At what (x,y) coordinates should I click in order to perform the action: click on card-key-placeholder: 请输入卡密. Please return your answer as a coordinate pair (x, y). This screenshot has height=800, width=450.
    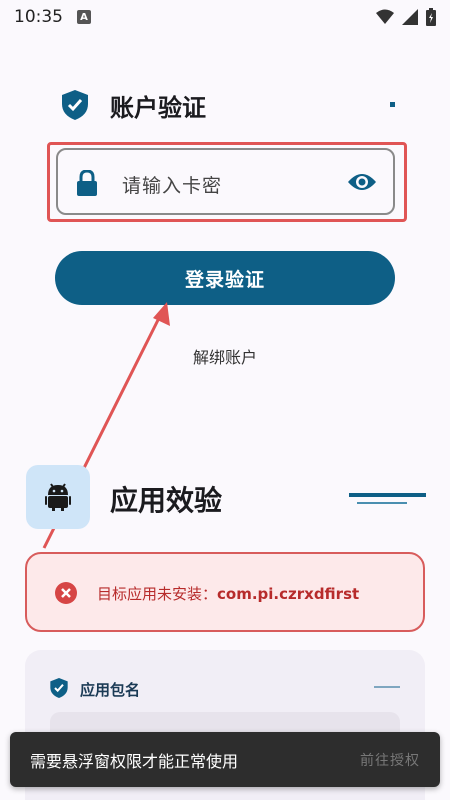
    Looking at the image, I should click on (172, 186).